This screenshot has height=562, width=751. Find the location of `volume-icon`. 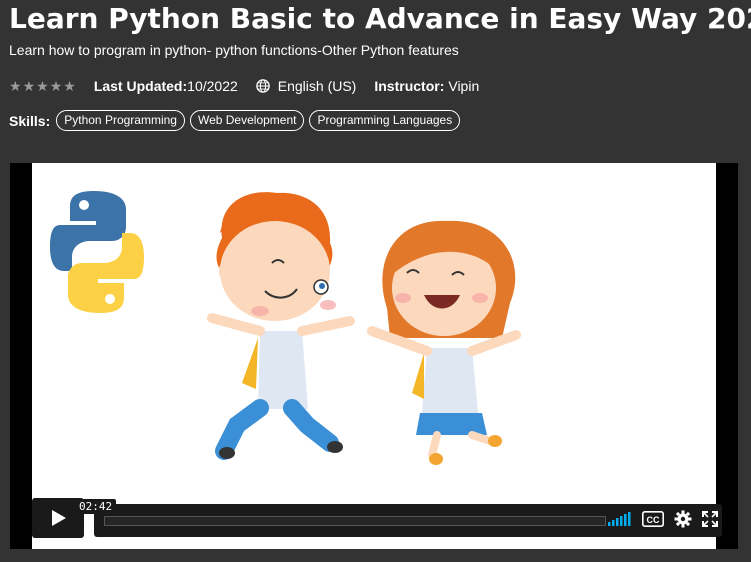

volume-icon is located at coordinates (620, 519).